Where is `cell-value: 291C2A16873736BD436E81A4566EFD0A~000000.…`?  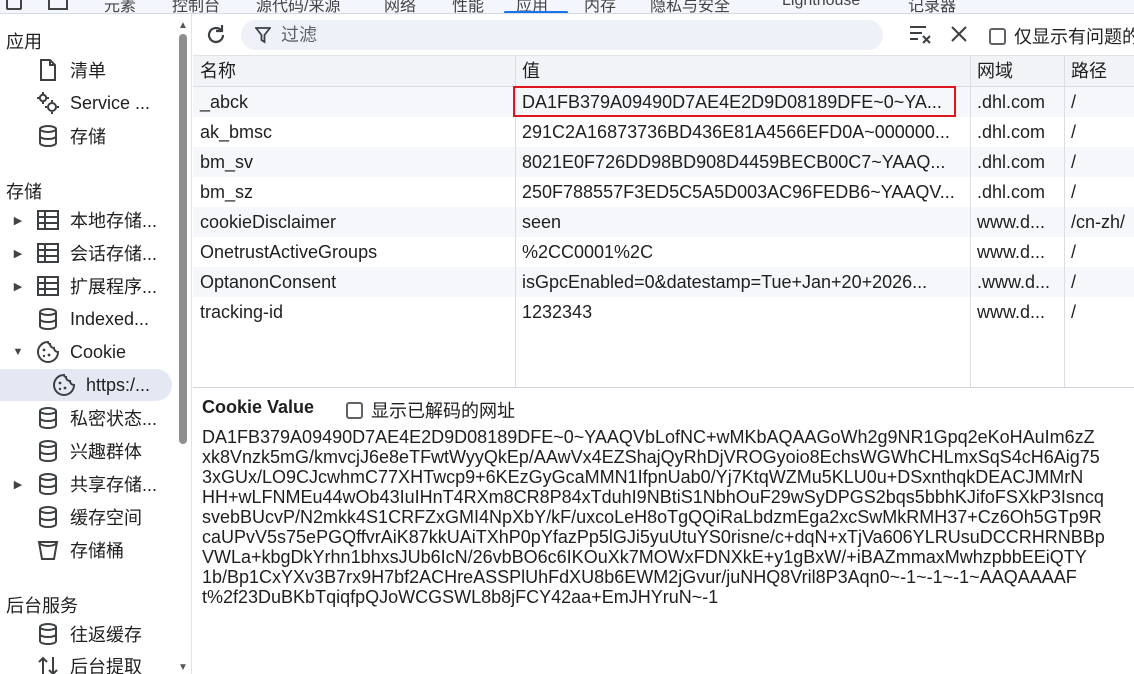 cell-value: 291C2A16873736BD436E81A4566EFD0A~000000.… is located at coordinates (736, 132).